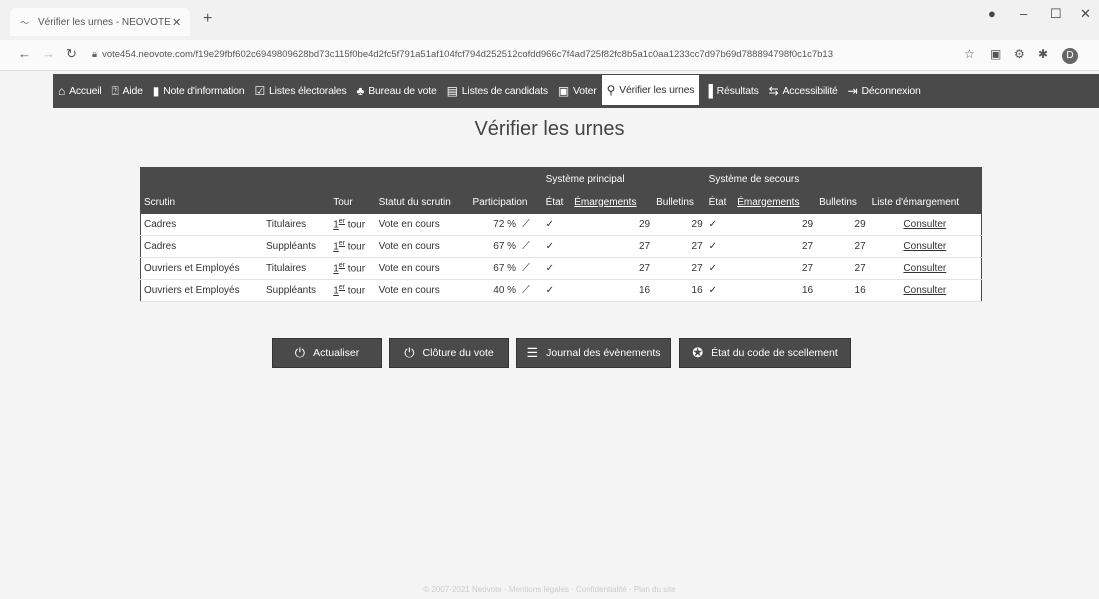 Image resolution: width=1099 pixels, height=599 pixels. What do you see at coordinates (731, 91) in the screenshot?
I see `nav-resultats: ▐ Résultats` at bounding box center [731, 91].